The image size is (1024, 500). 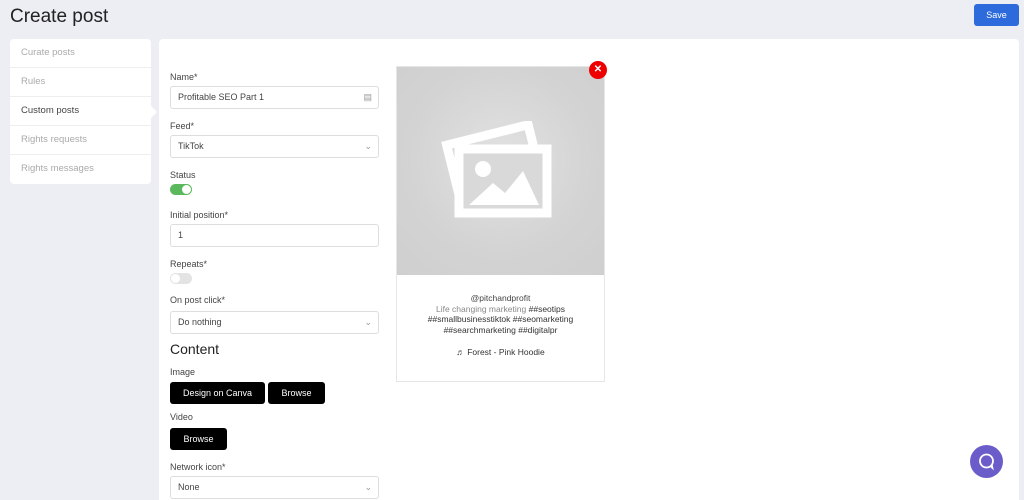 What do you see at coordinates (183, 372) in the screenshot?
I see `image-label: Image` at bounding box center [183, 372].